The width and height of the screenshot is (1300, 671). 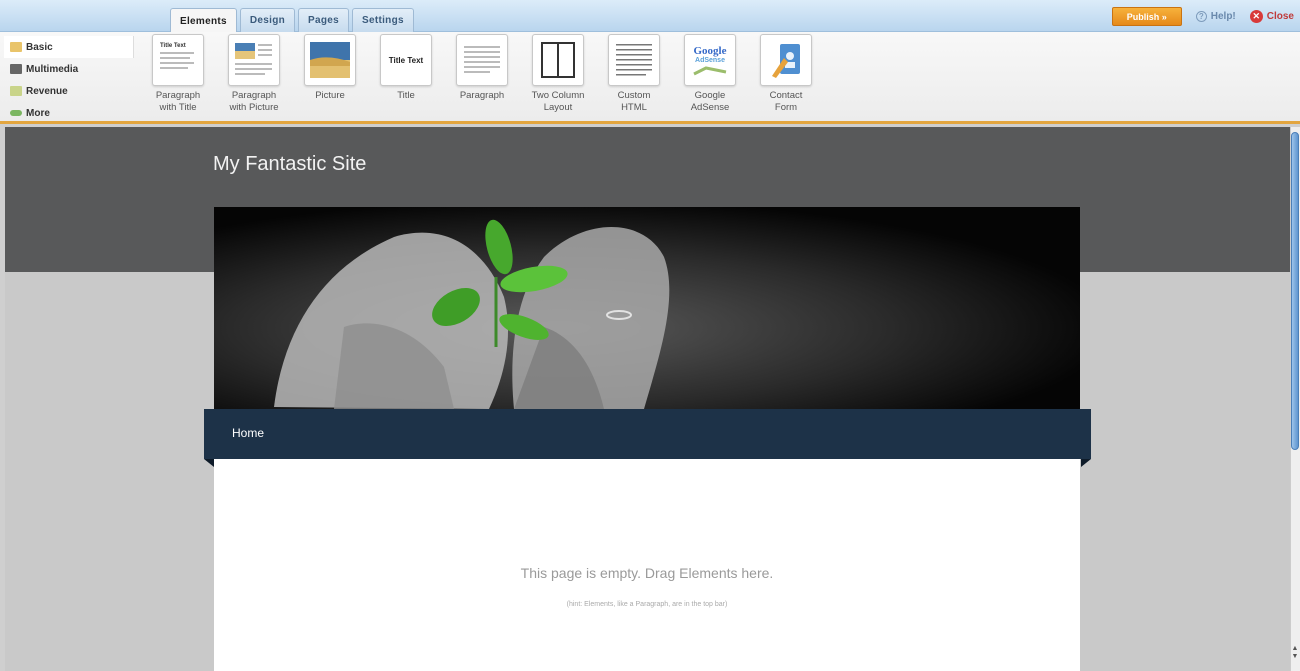 I want to click on site-nav-bar, so click(x=647, y=434).